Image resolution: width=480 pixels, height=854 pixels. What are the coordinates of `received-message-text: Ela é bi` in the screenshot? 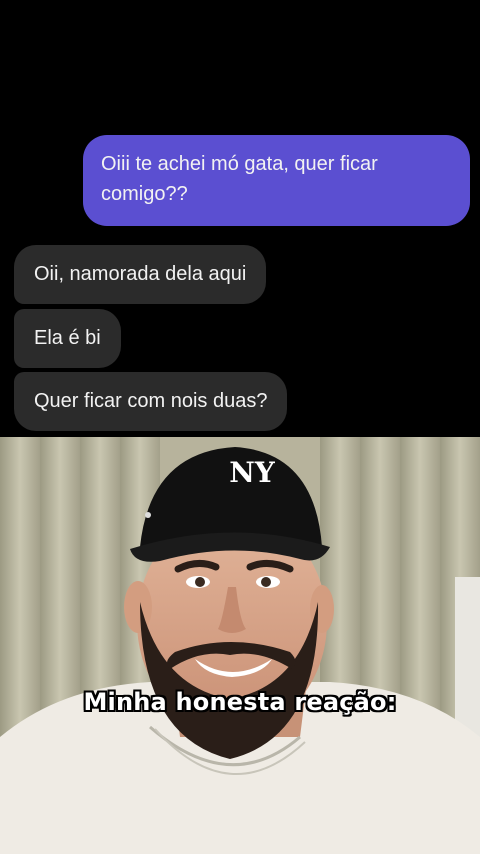 It's located at (67, 338).